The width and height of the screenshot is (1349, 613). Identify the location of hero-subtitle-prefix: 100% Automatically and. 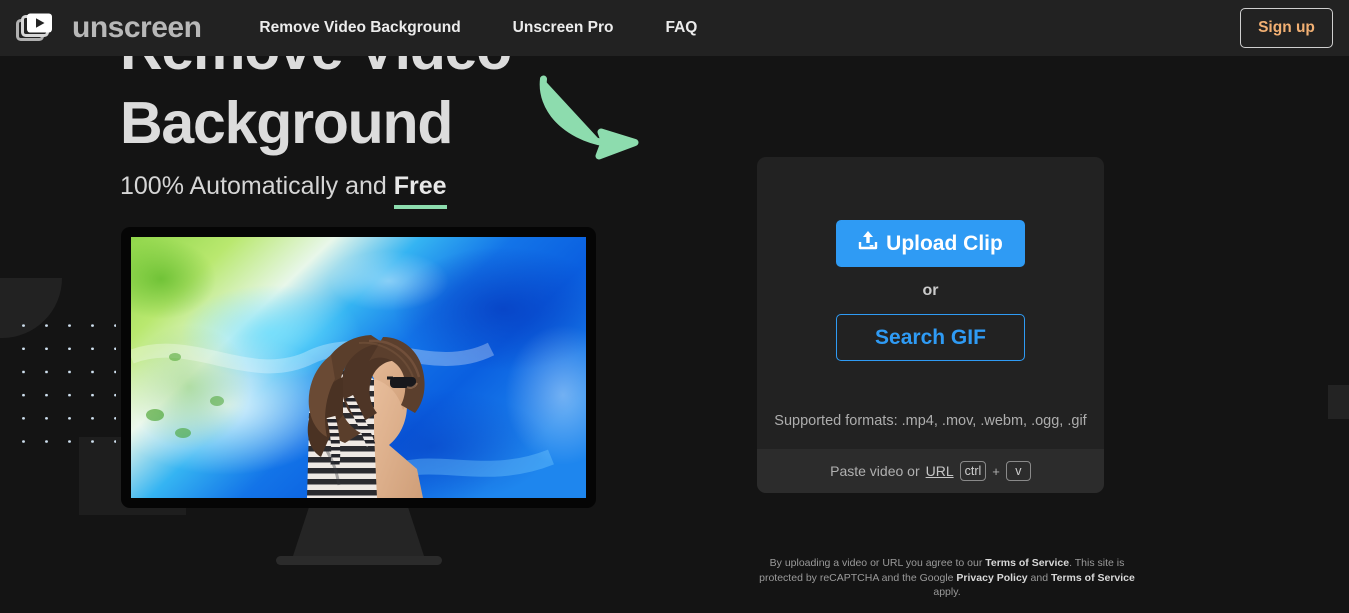
(257, 186).